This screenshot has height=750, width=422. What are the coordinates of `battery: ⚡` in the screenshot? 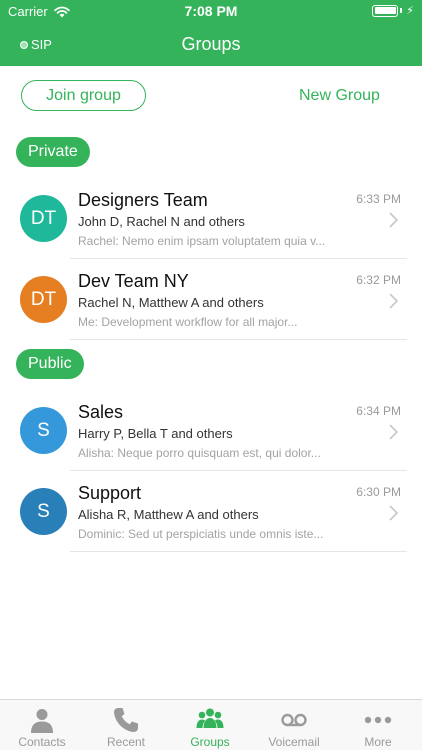 It's located at (393, 10).